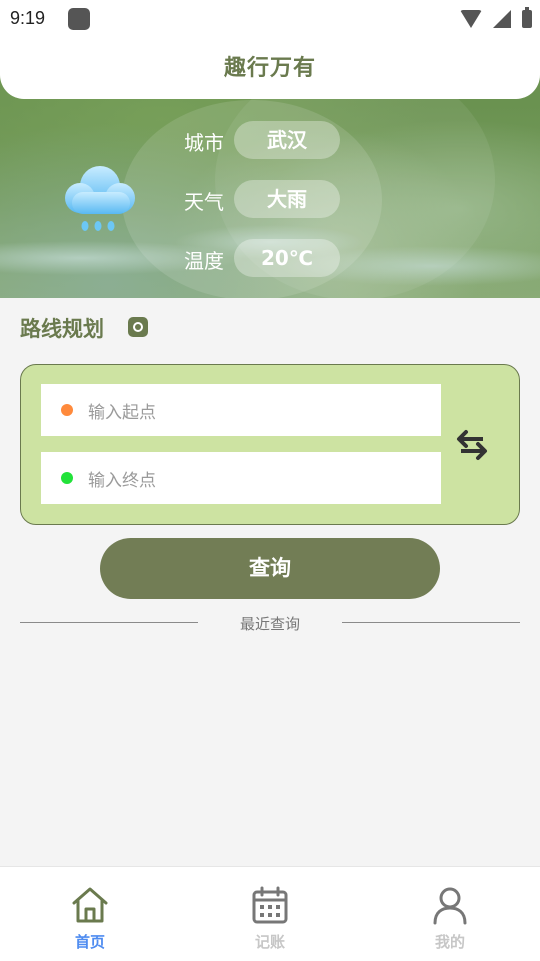 The image size is (540, 961). What do you see at coordinates (527, 17) in the screenshot?
I see `battery-icon` at bounding box center [527, 17].